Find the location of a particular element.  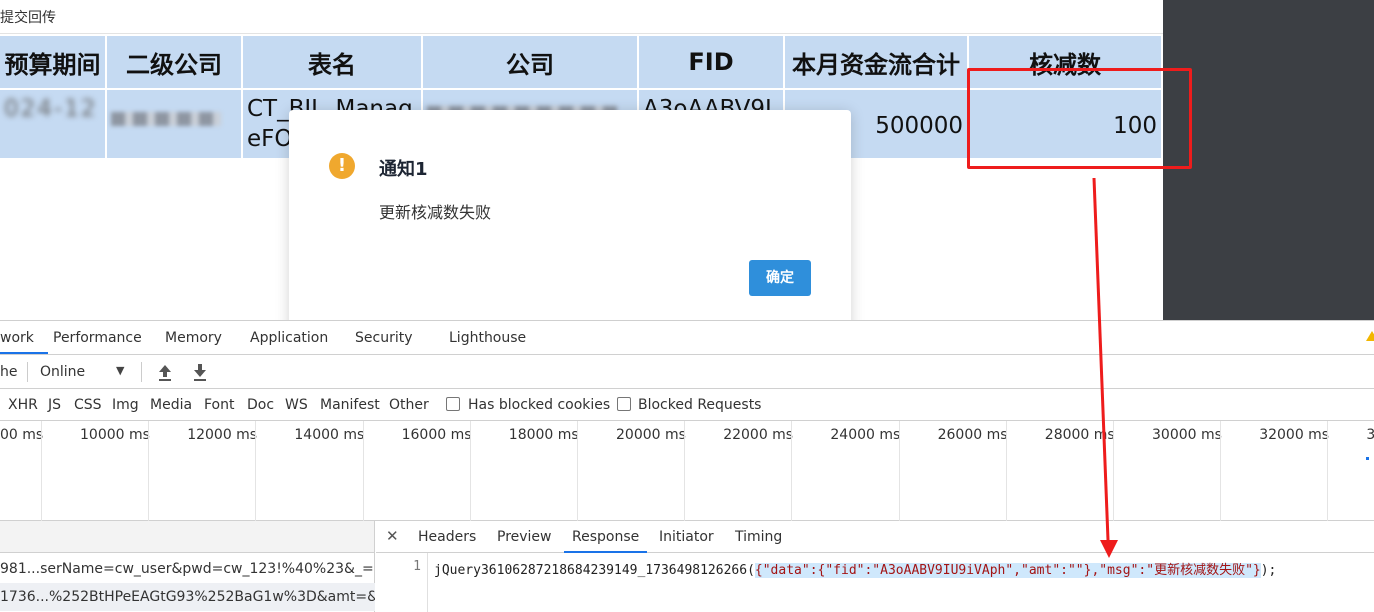

export-har-icon is located at coordinates (200, 372).